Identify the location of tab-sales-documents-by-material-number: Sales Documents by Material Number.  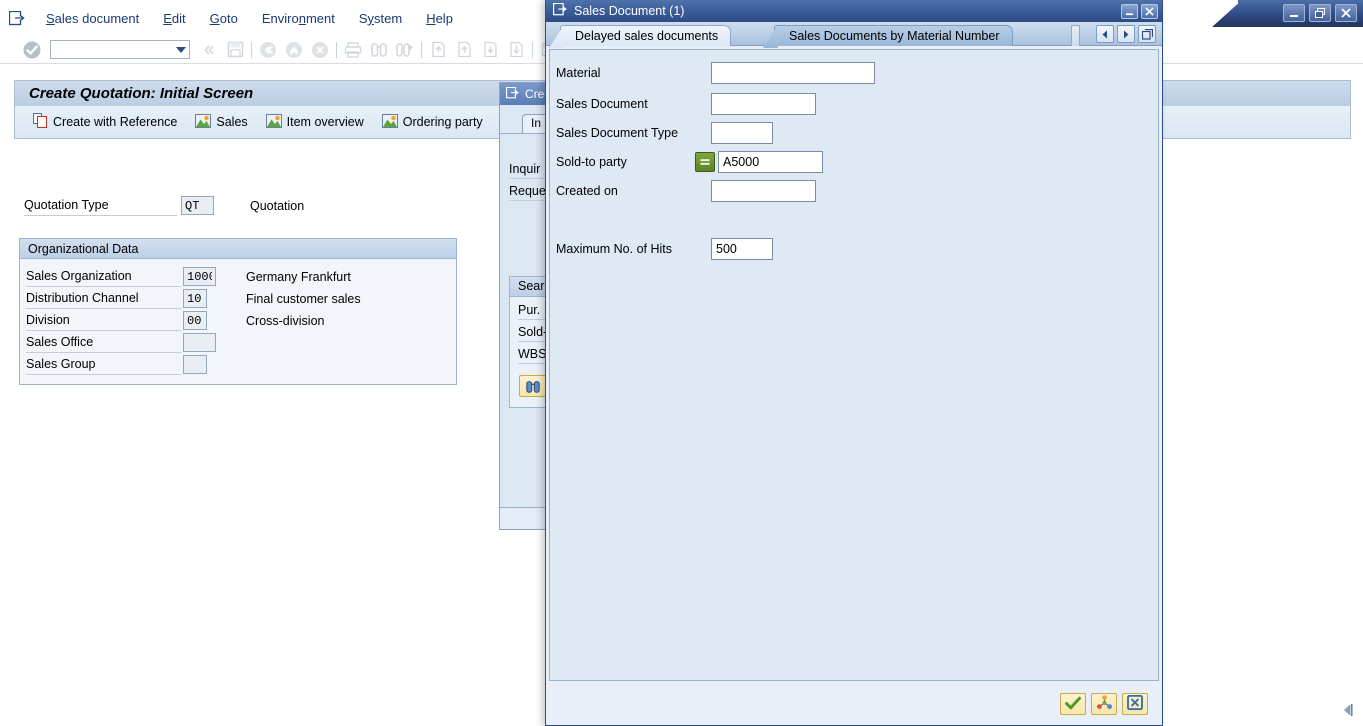
(893, 35).